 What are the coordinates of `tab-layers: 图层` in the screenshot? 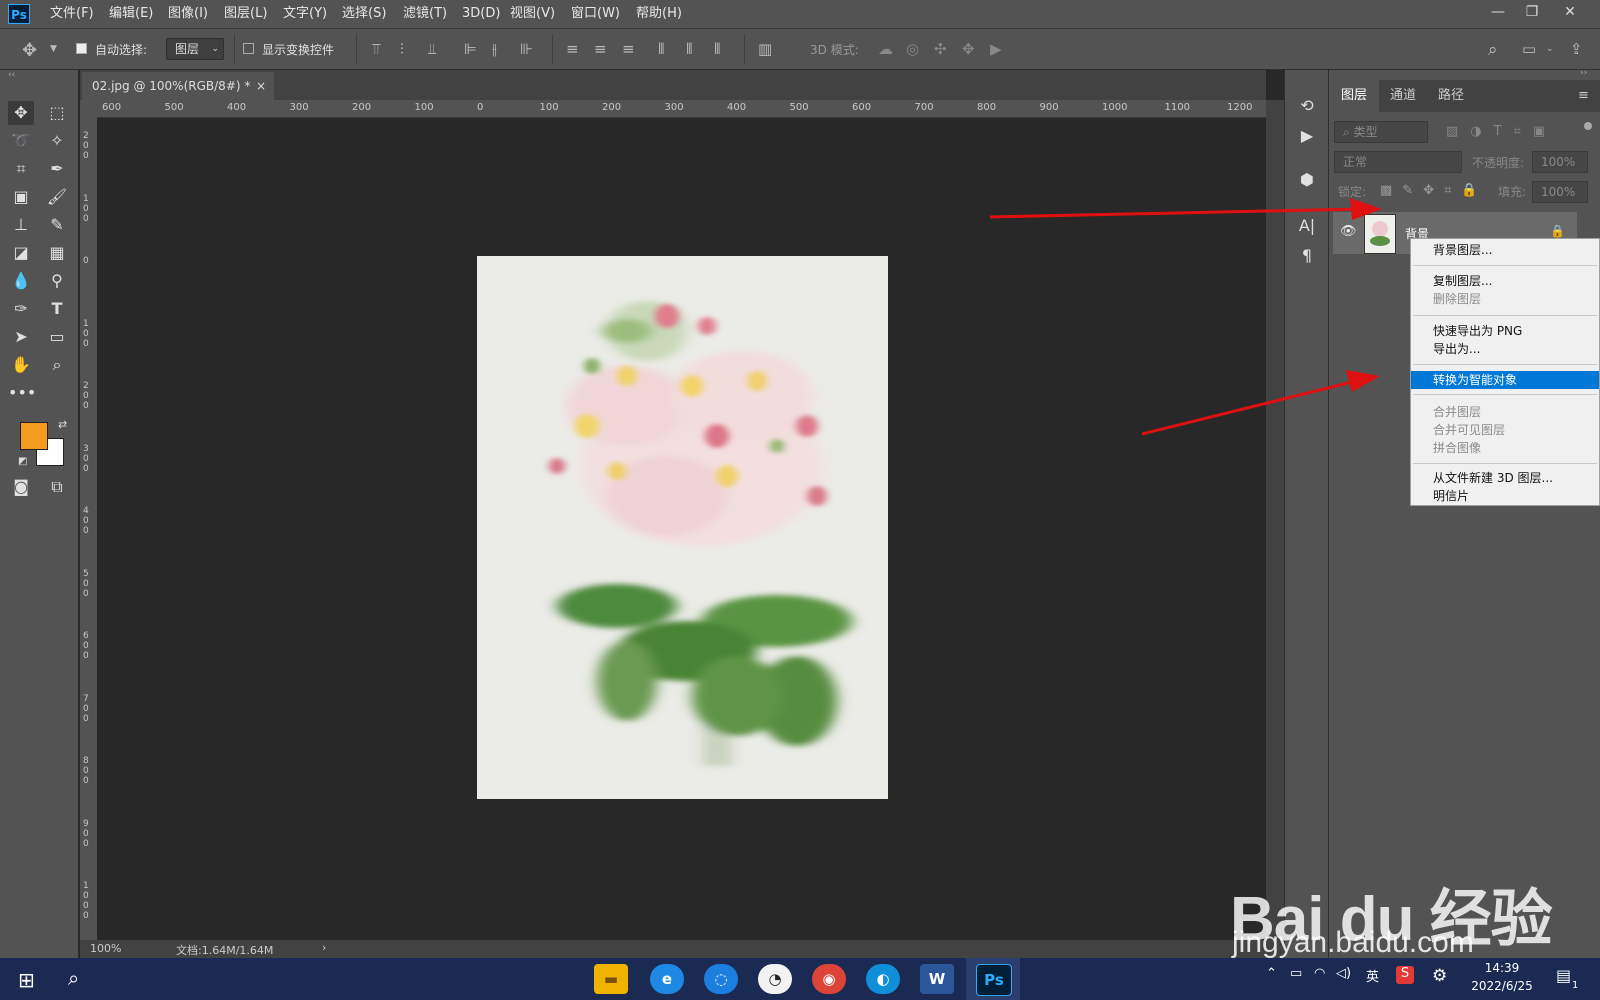 It's located at (1354, 96).